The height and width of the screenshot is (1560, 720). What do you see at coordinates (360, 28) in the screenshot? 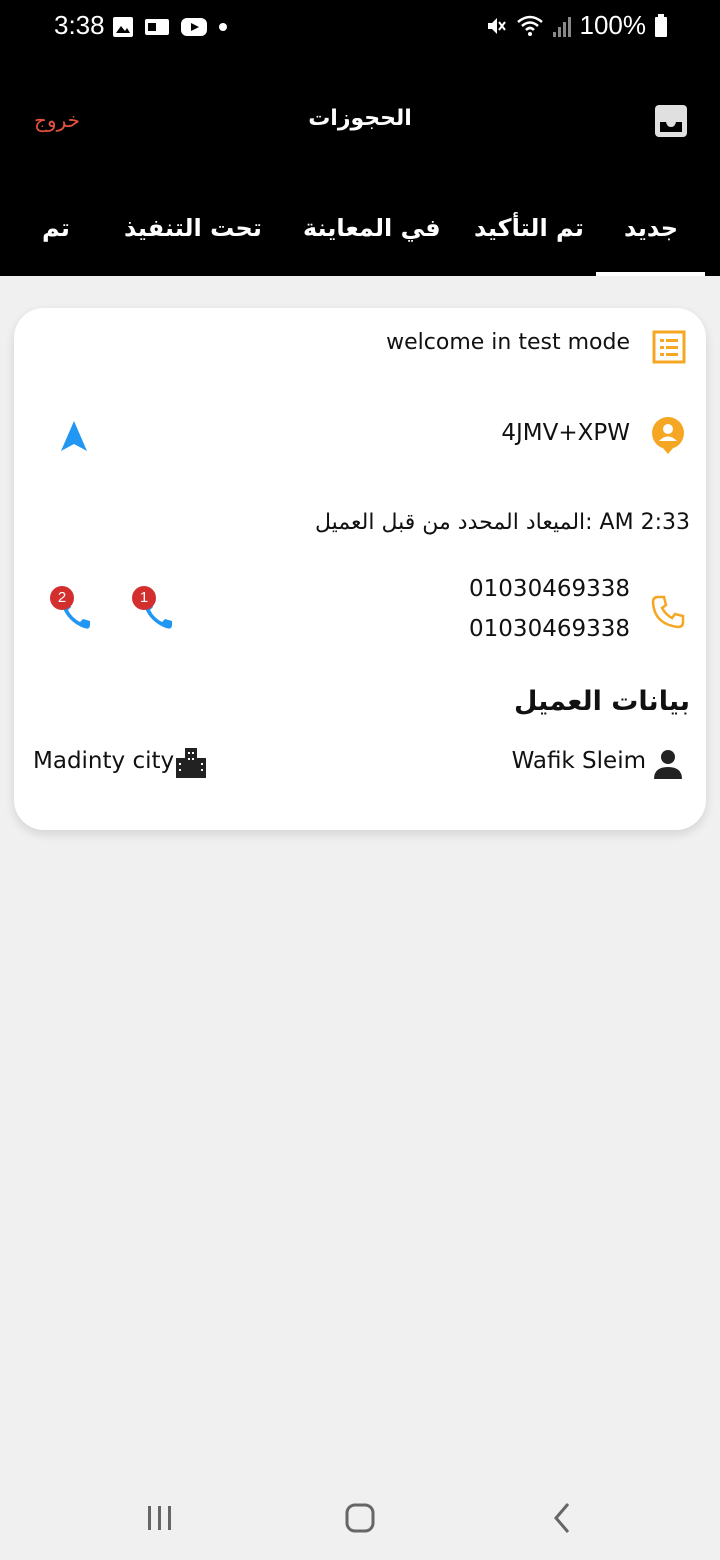
I see `status-bar: 3:38 100%` at bounding box center [360, 28].